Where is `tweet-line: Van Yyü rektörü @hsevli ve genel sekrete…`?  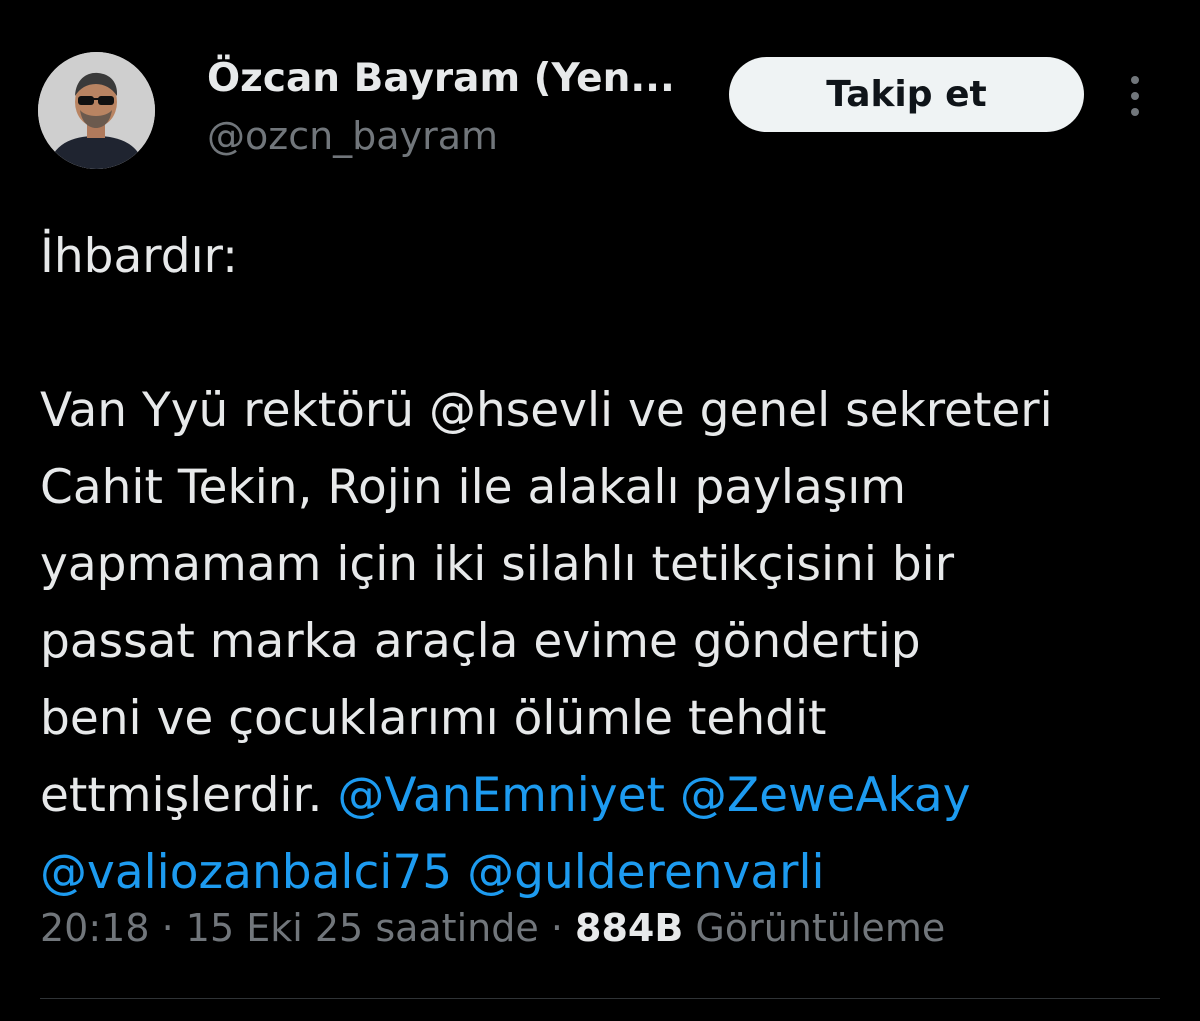 tweet-line: Van Yyü rektörü @hsevli ve genel sekrete… is located at coordinates (546, 410).